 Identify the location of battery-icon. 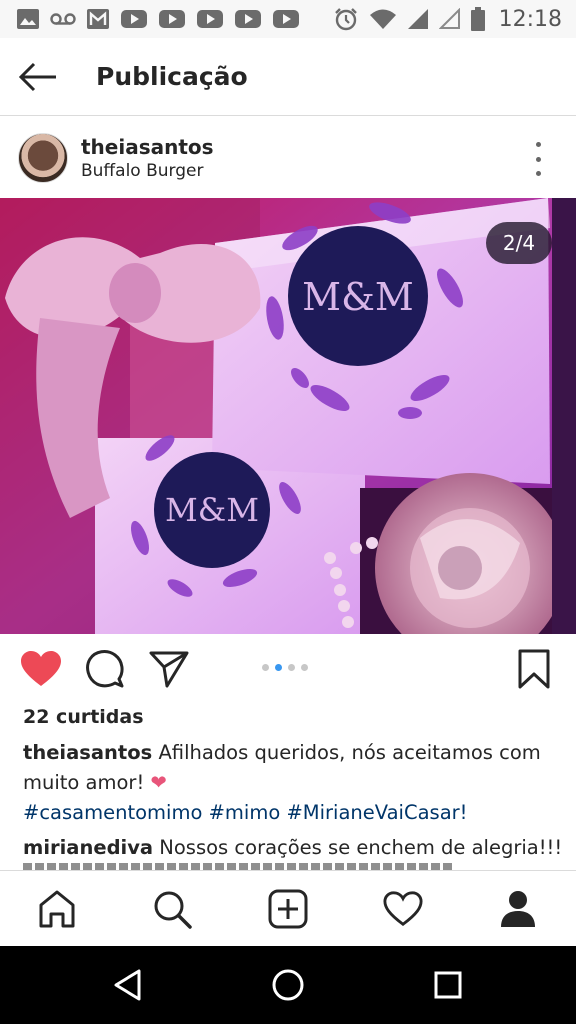
(477, 19).